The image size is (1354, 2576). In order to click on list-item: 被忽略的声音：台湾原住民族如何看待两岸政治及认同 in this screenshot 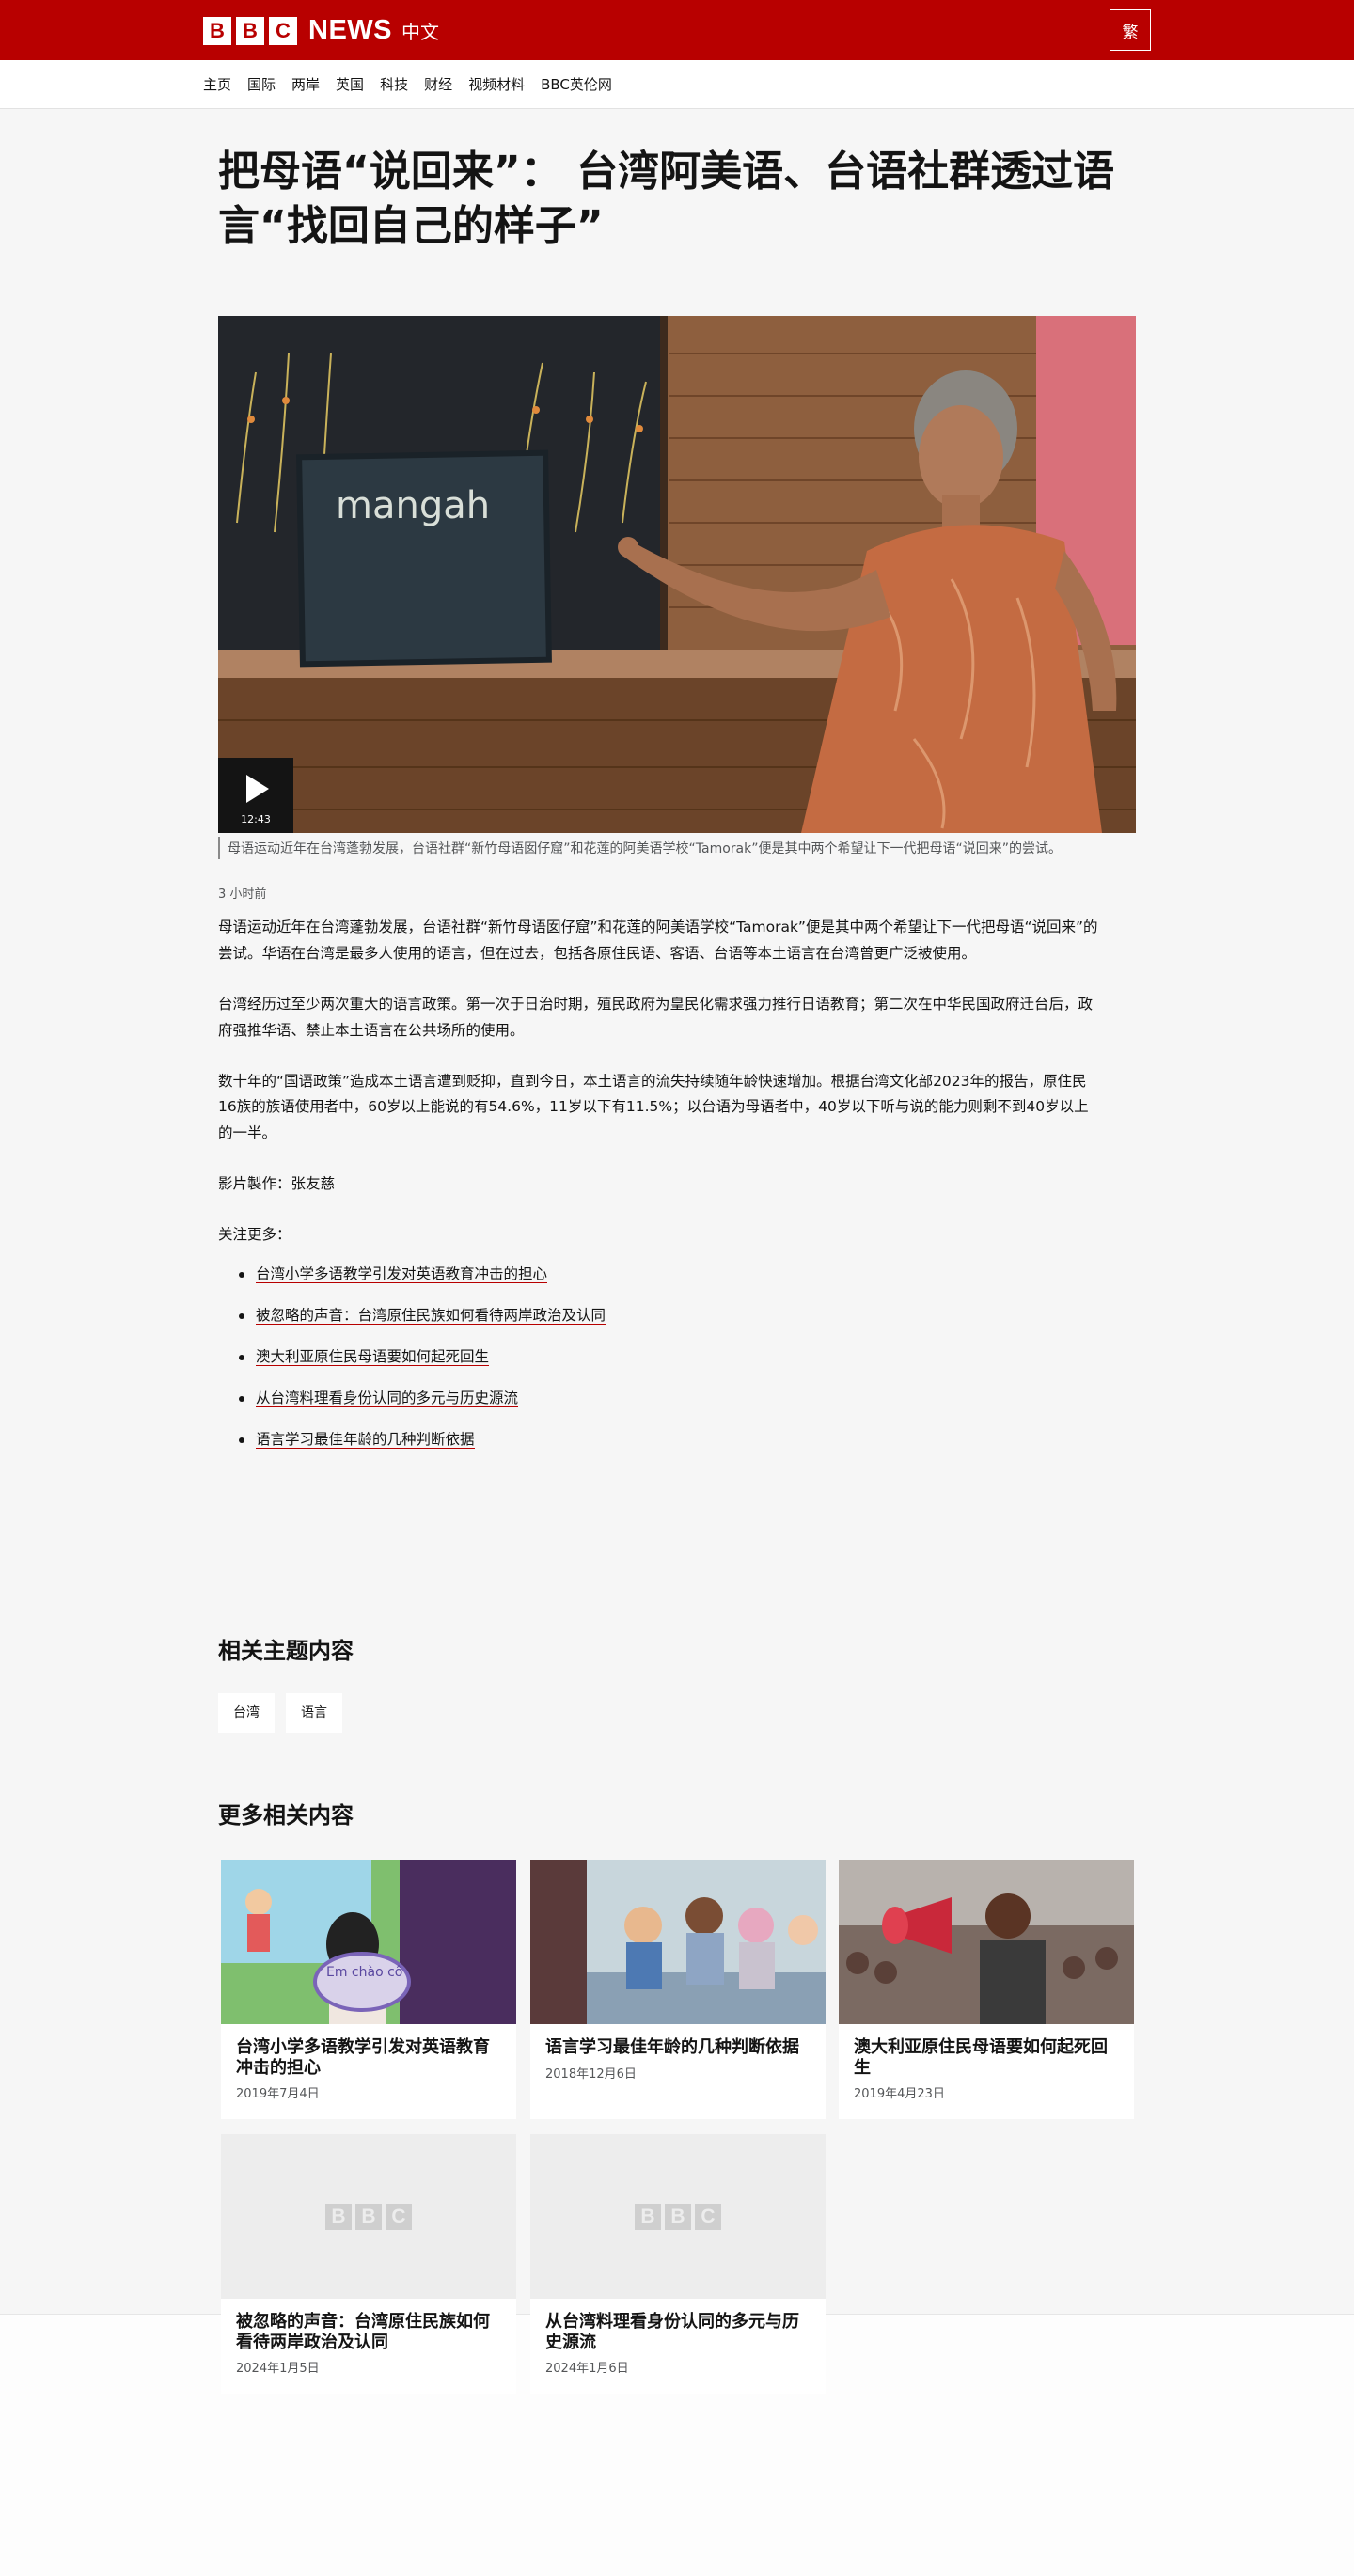, I will do `click(660, 1316)`.